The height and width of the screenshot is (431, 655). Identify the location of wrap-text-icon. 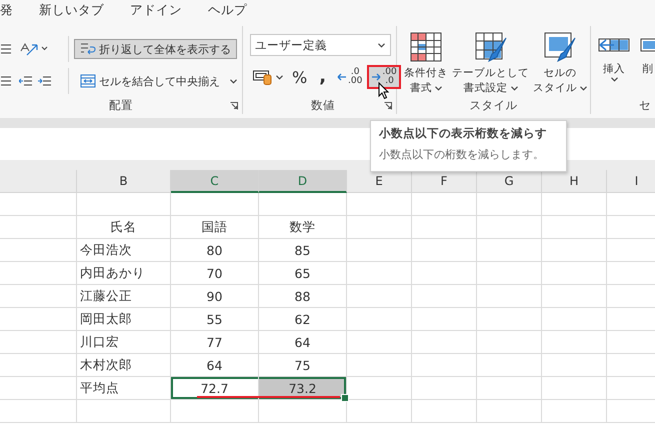
(88, 49).